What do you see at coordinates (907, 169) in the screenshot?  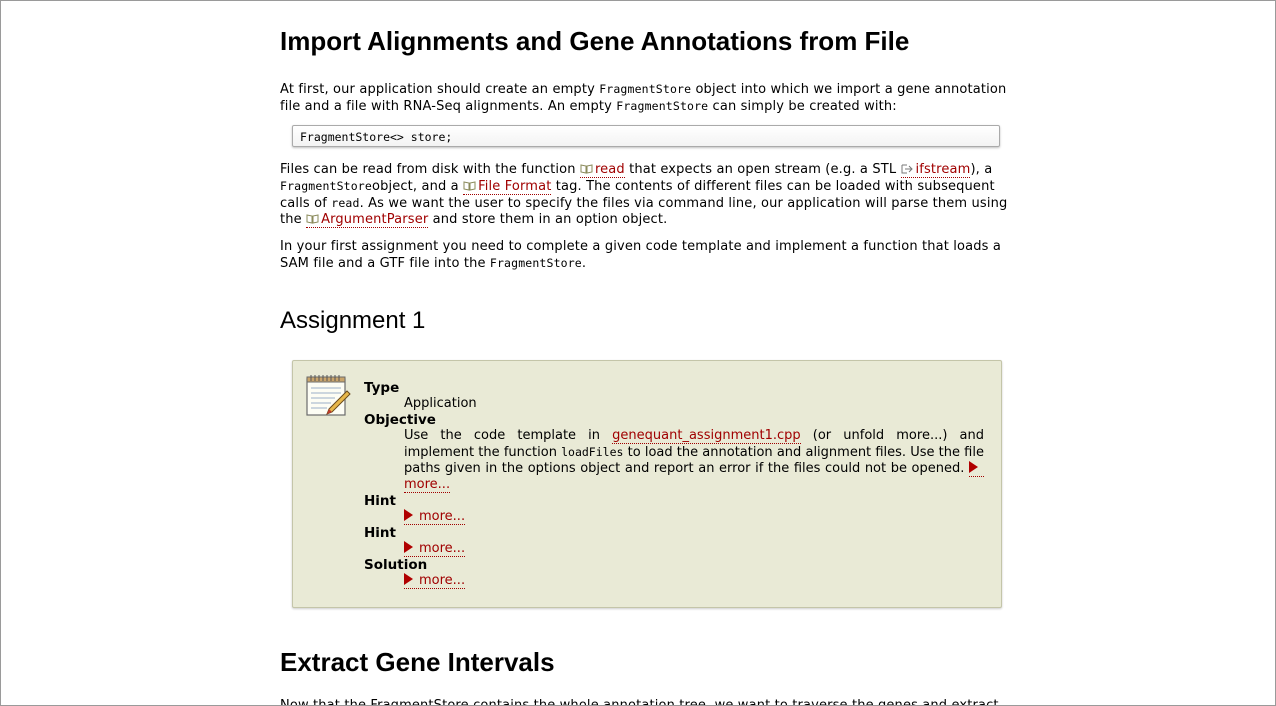 I see `external-link-icon` at bounding box center [907, 169].